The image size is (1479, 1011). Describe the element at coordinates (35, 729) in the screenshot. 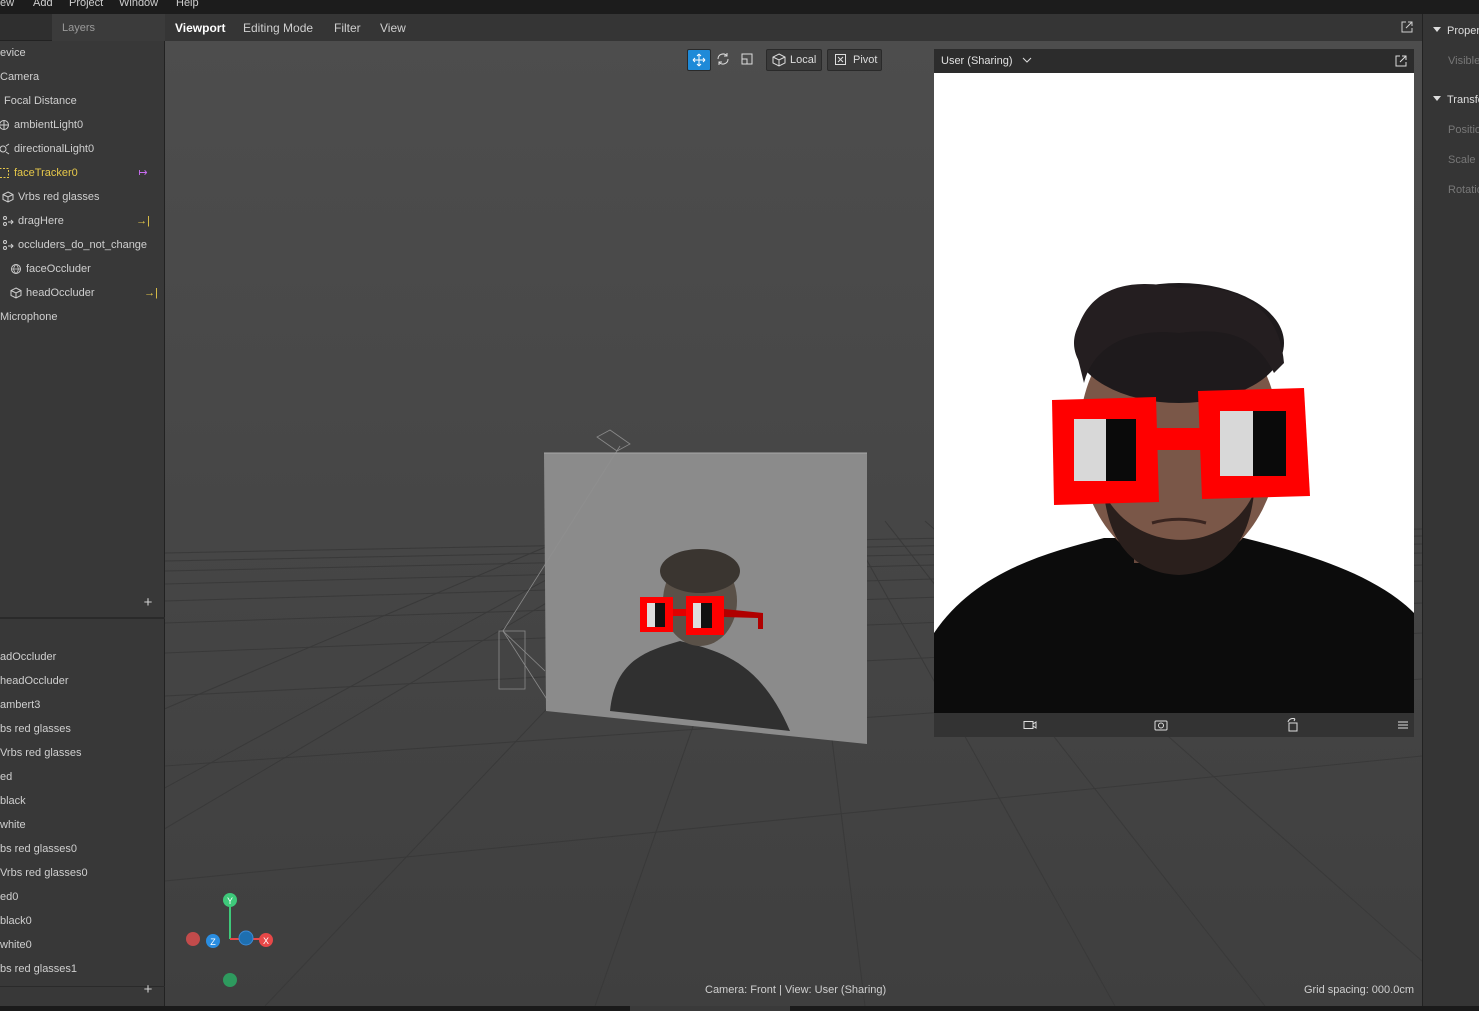

I see `asset-item: bs red glasses` at that location.